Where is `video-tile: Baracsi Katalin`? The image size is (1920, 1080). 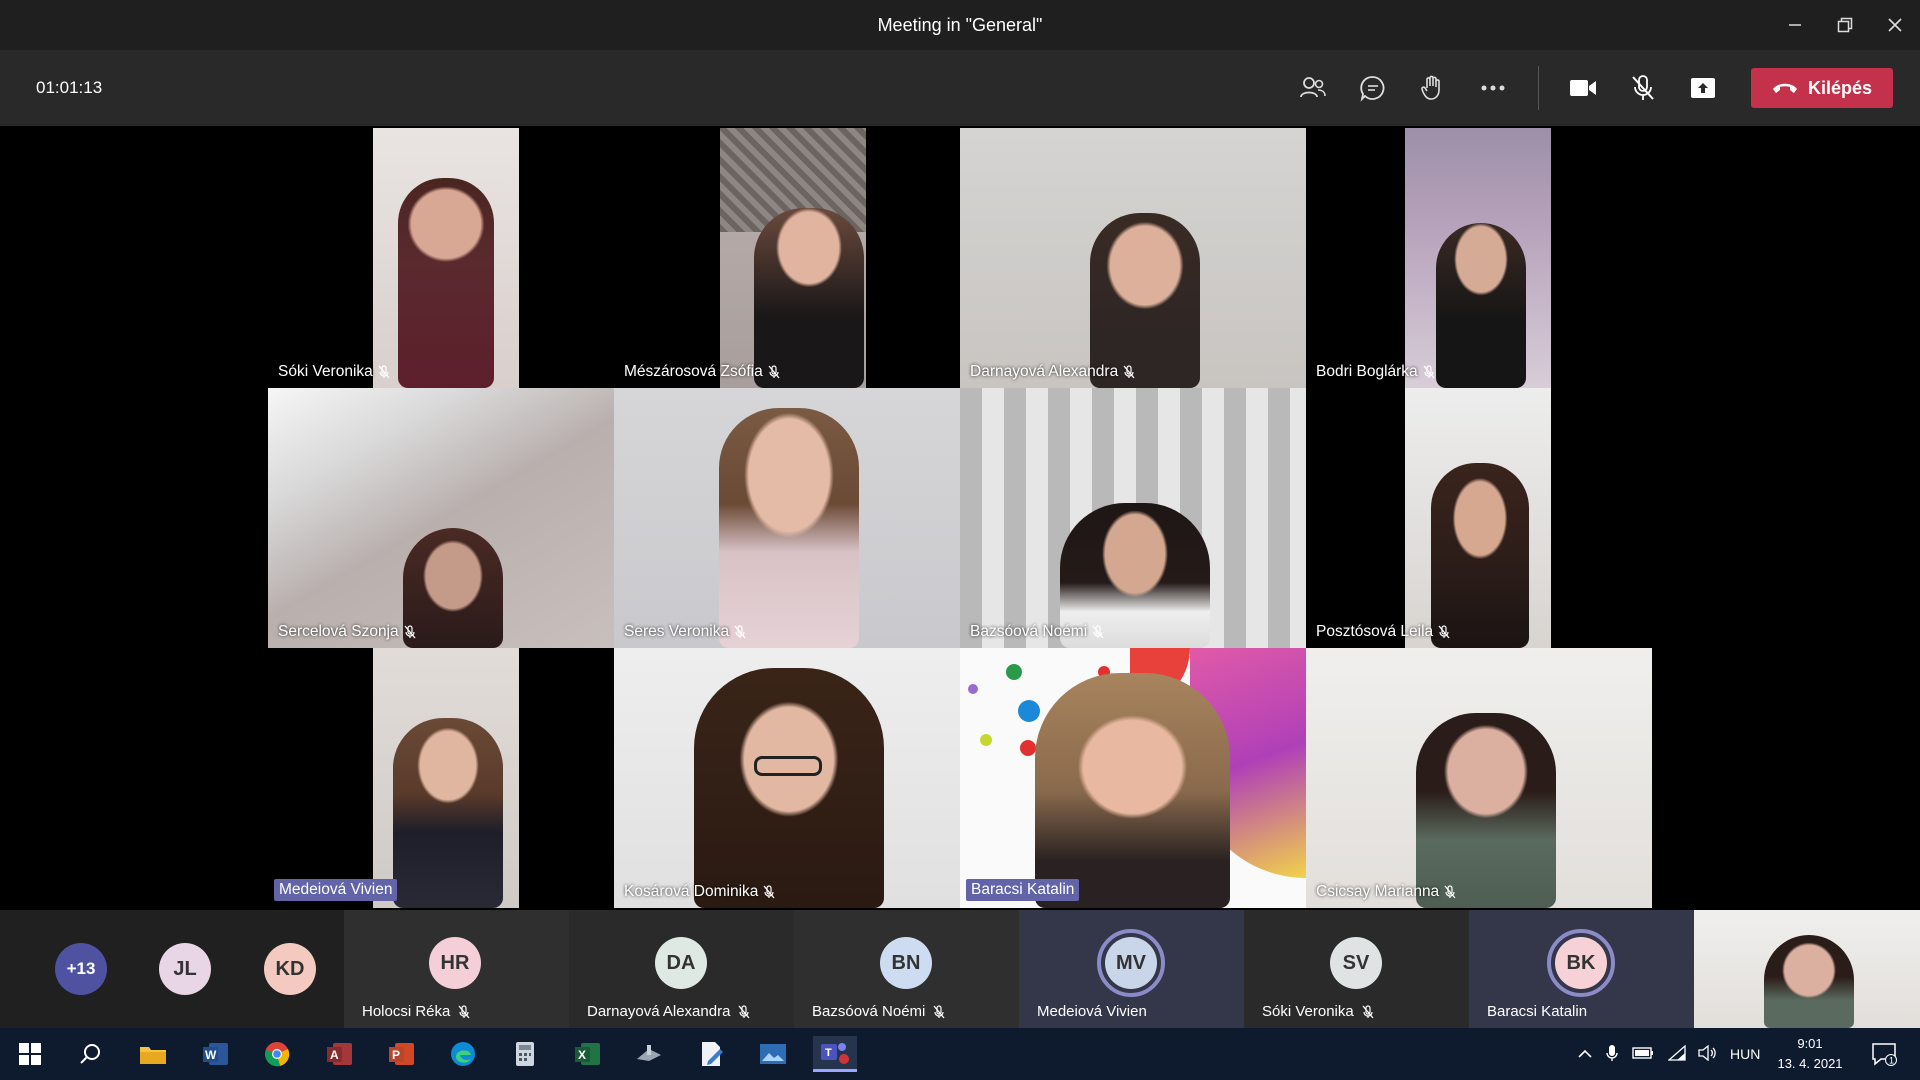 video-tile: Baracsi Katalin is located at coordinates (1133, 778).